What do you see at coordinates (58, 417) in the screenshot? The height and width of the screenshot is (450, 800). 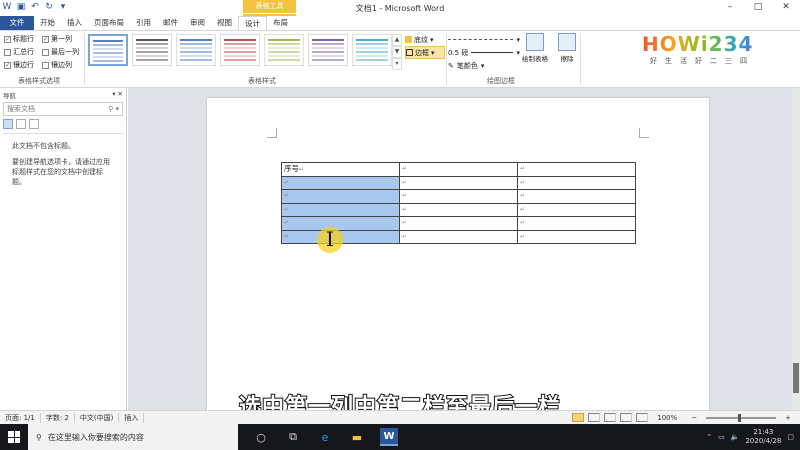 I see `word-count: 字数: 2` at bounding box center [58, 417].